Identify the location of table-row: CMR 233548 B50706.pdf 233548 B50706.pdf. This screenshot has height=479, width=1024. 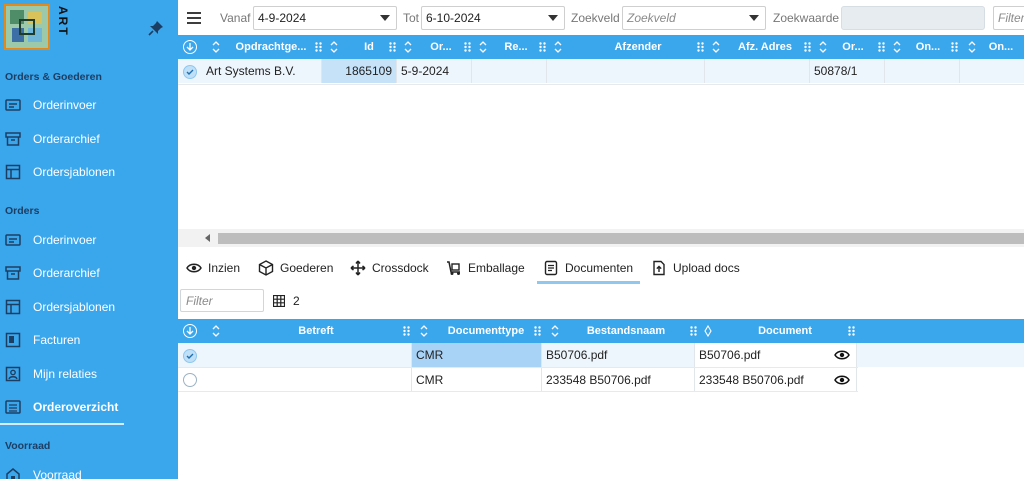
(601, 380).